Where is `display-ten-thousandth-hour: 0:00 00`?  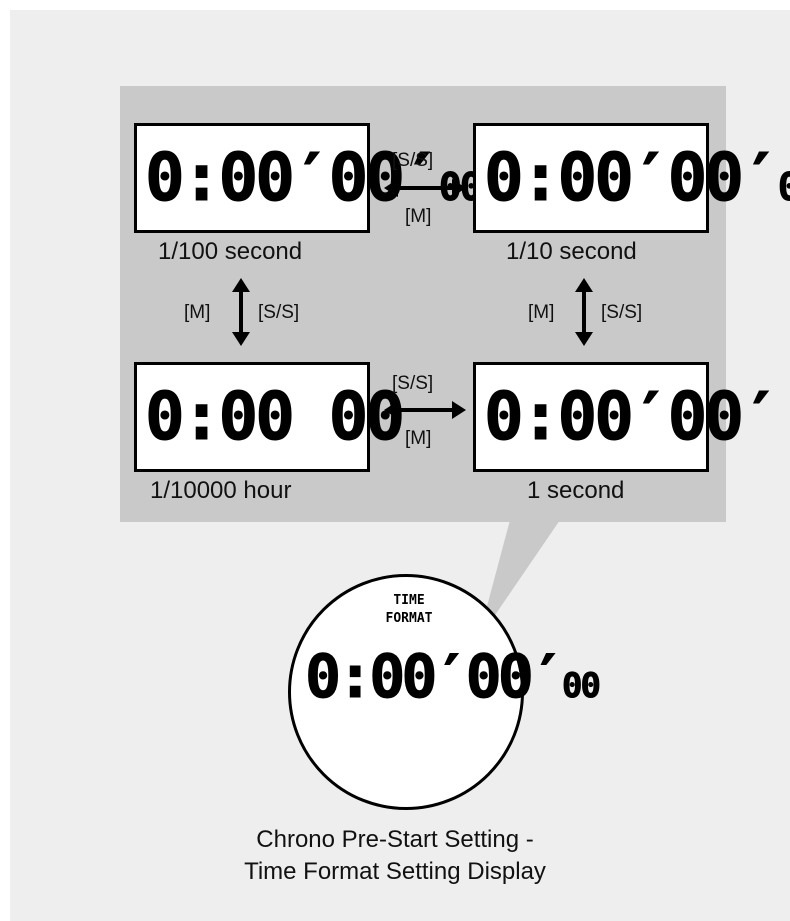 display-ten-thousandth-hour: 0:00 00 is located at coordinates (270, 417).